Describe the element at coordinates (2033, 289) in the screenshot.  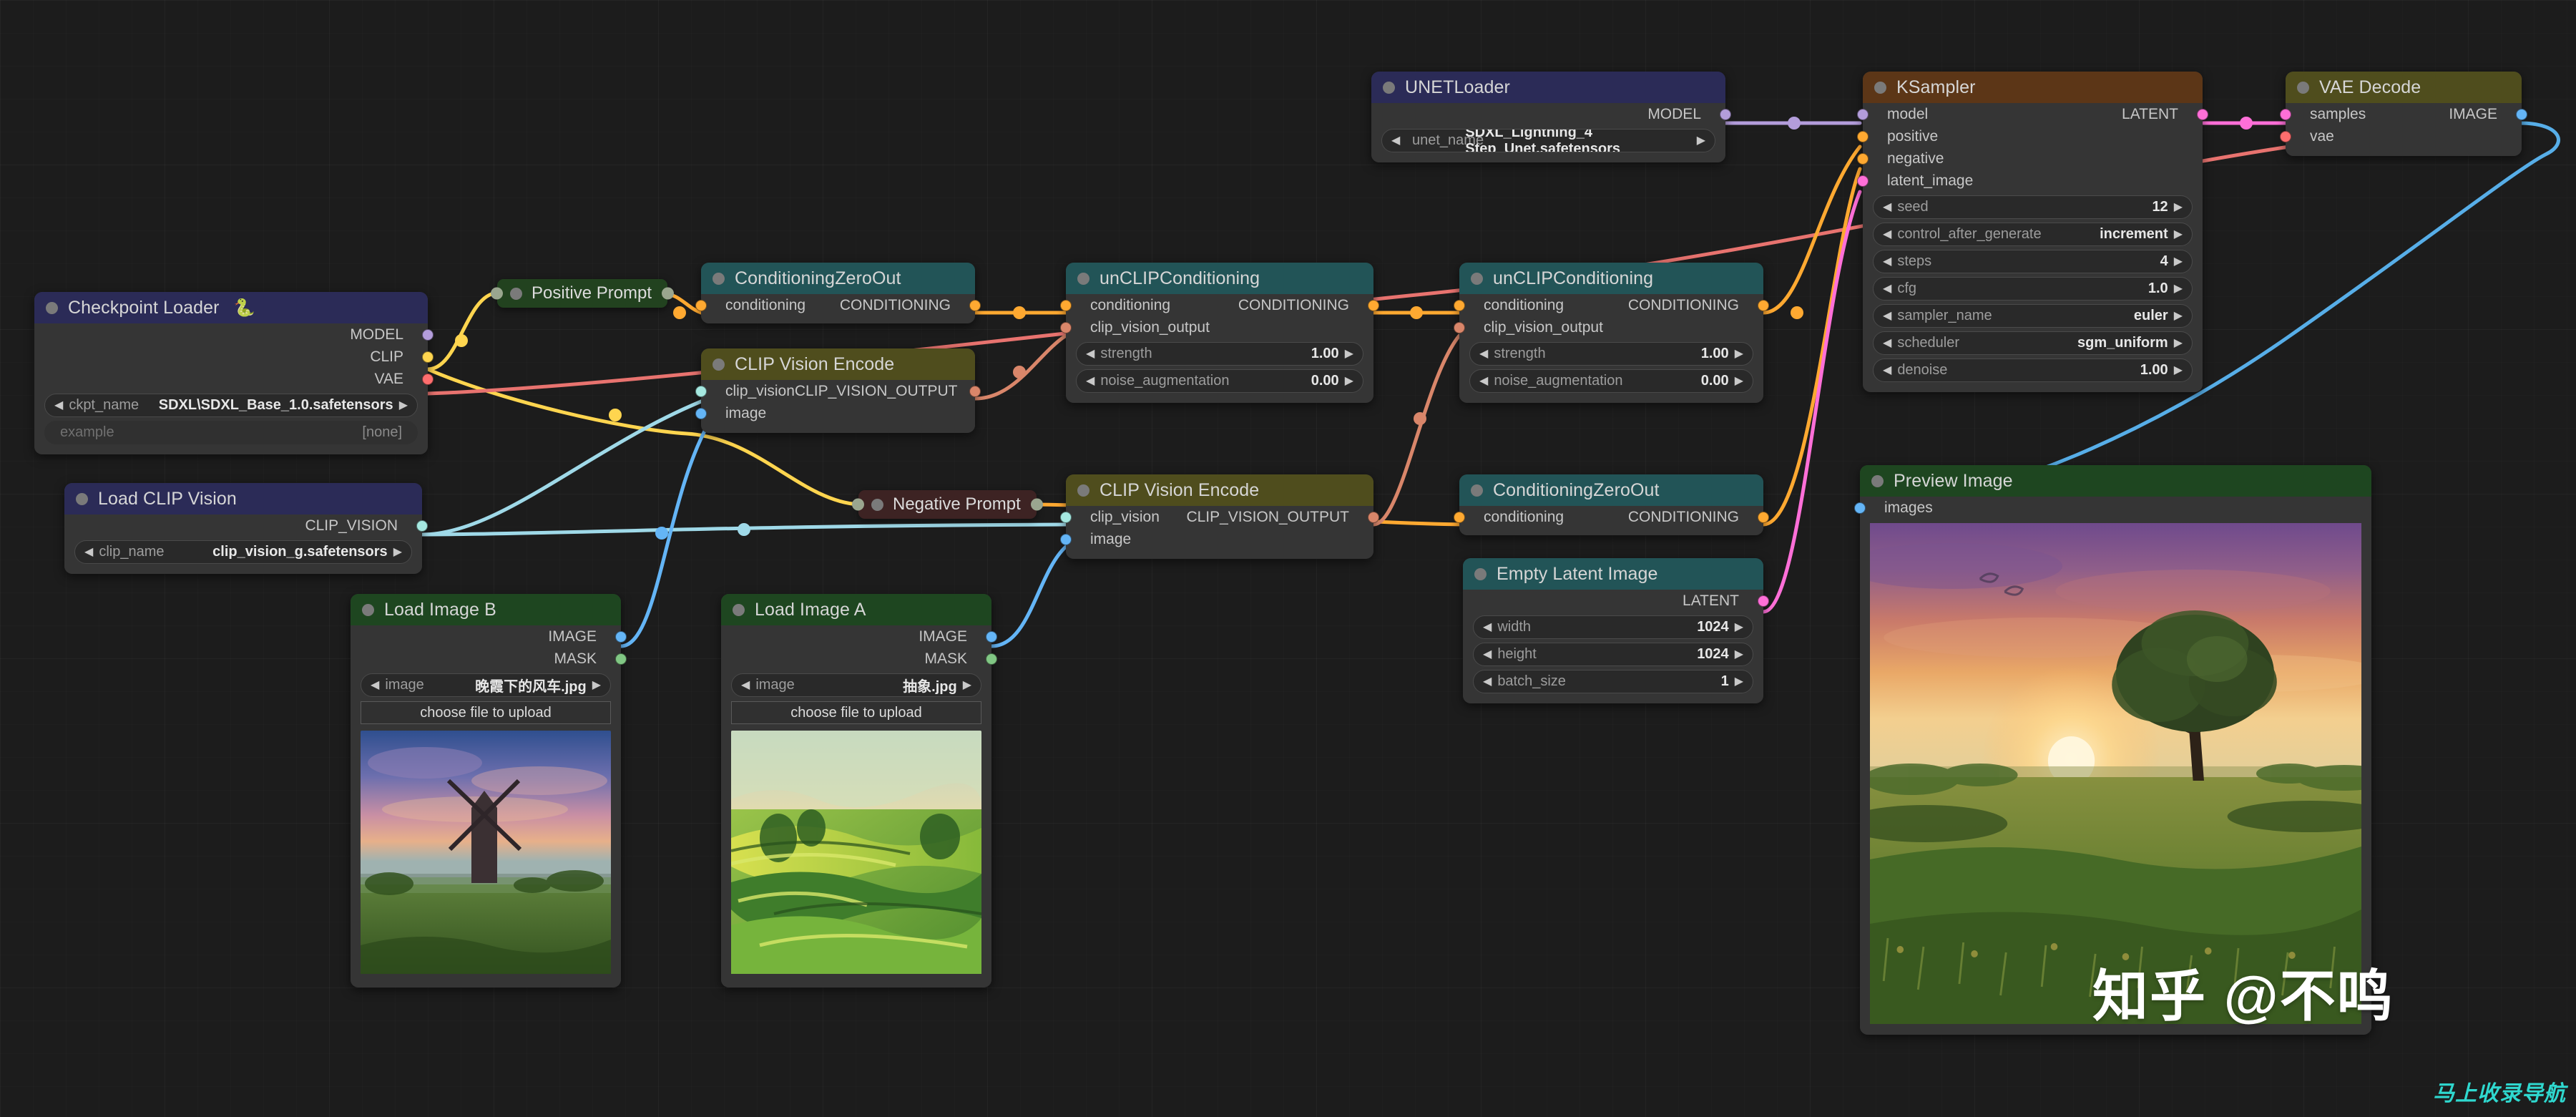
I see `widget-cfg: ◀ cfg 1.0 ▶` at that location.